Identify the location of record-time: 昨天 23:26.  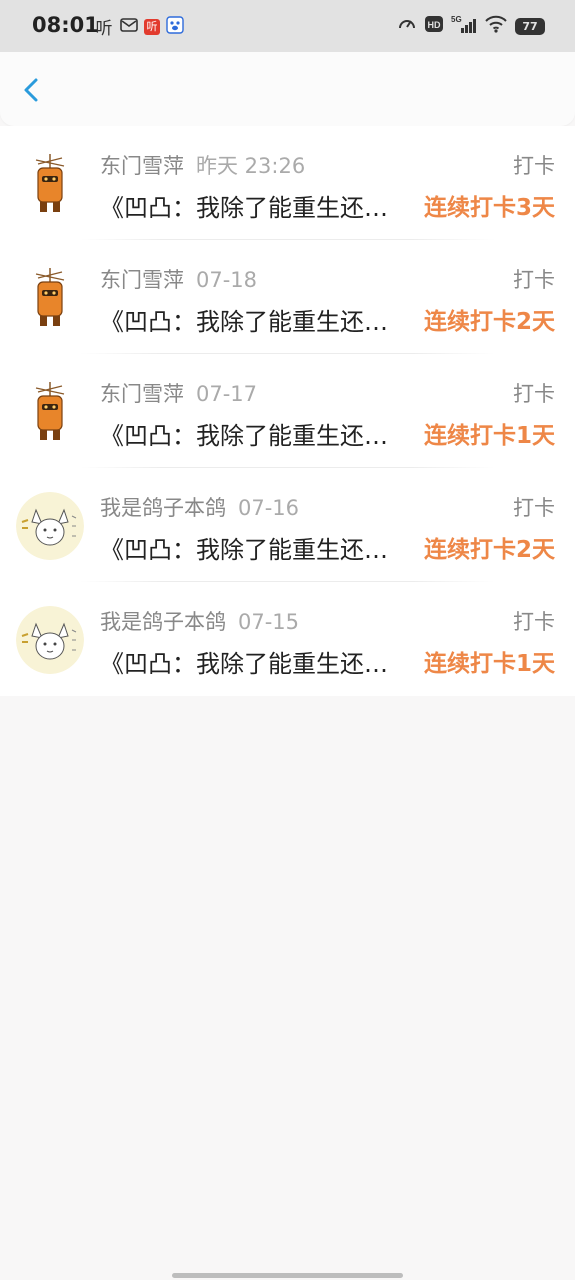
(251, 166).